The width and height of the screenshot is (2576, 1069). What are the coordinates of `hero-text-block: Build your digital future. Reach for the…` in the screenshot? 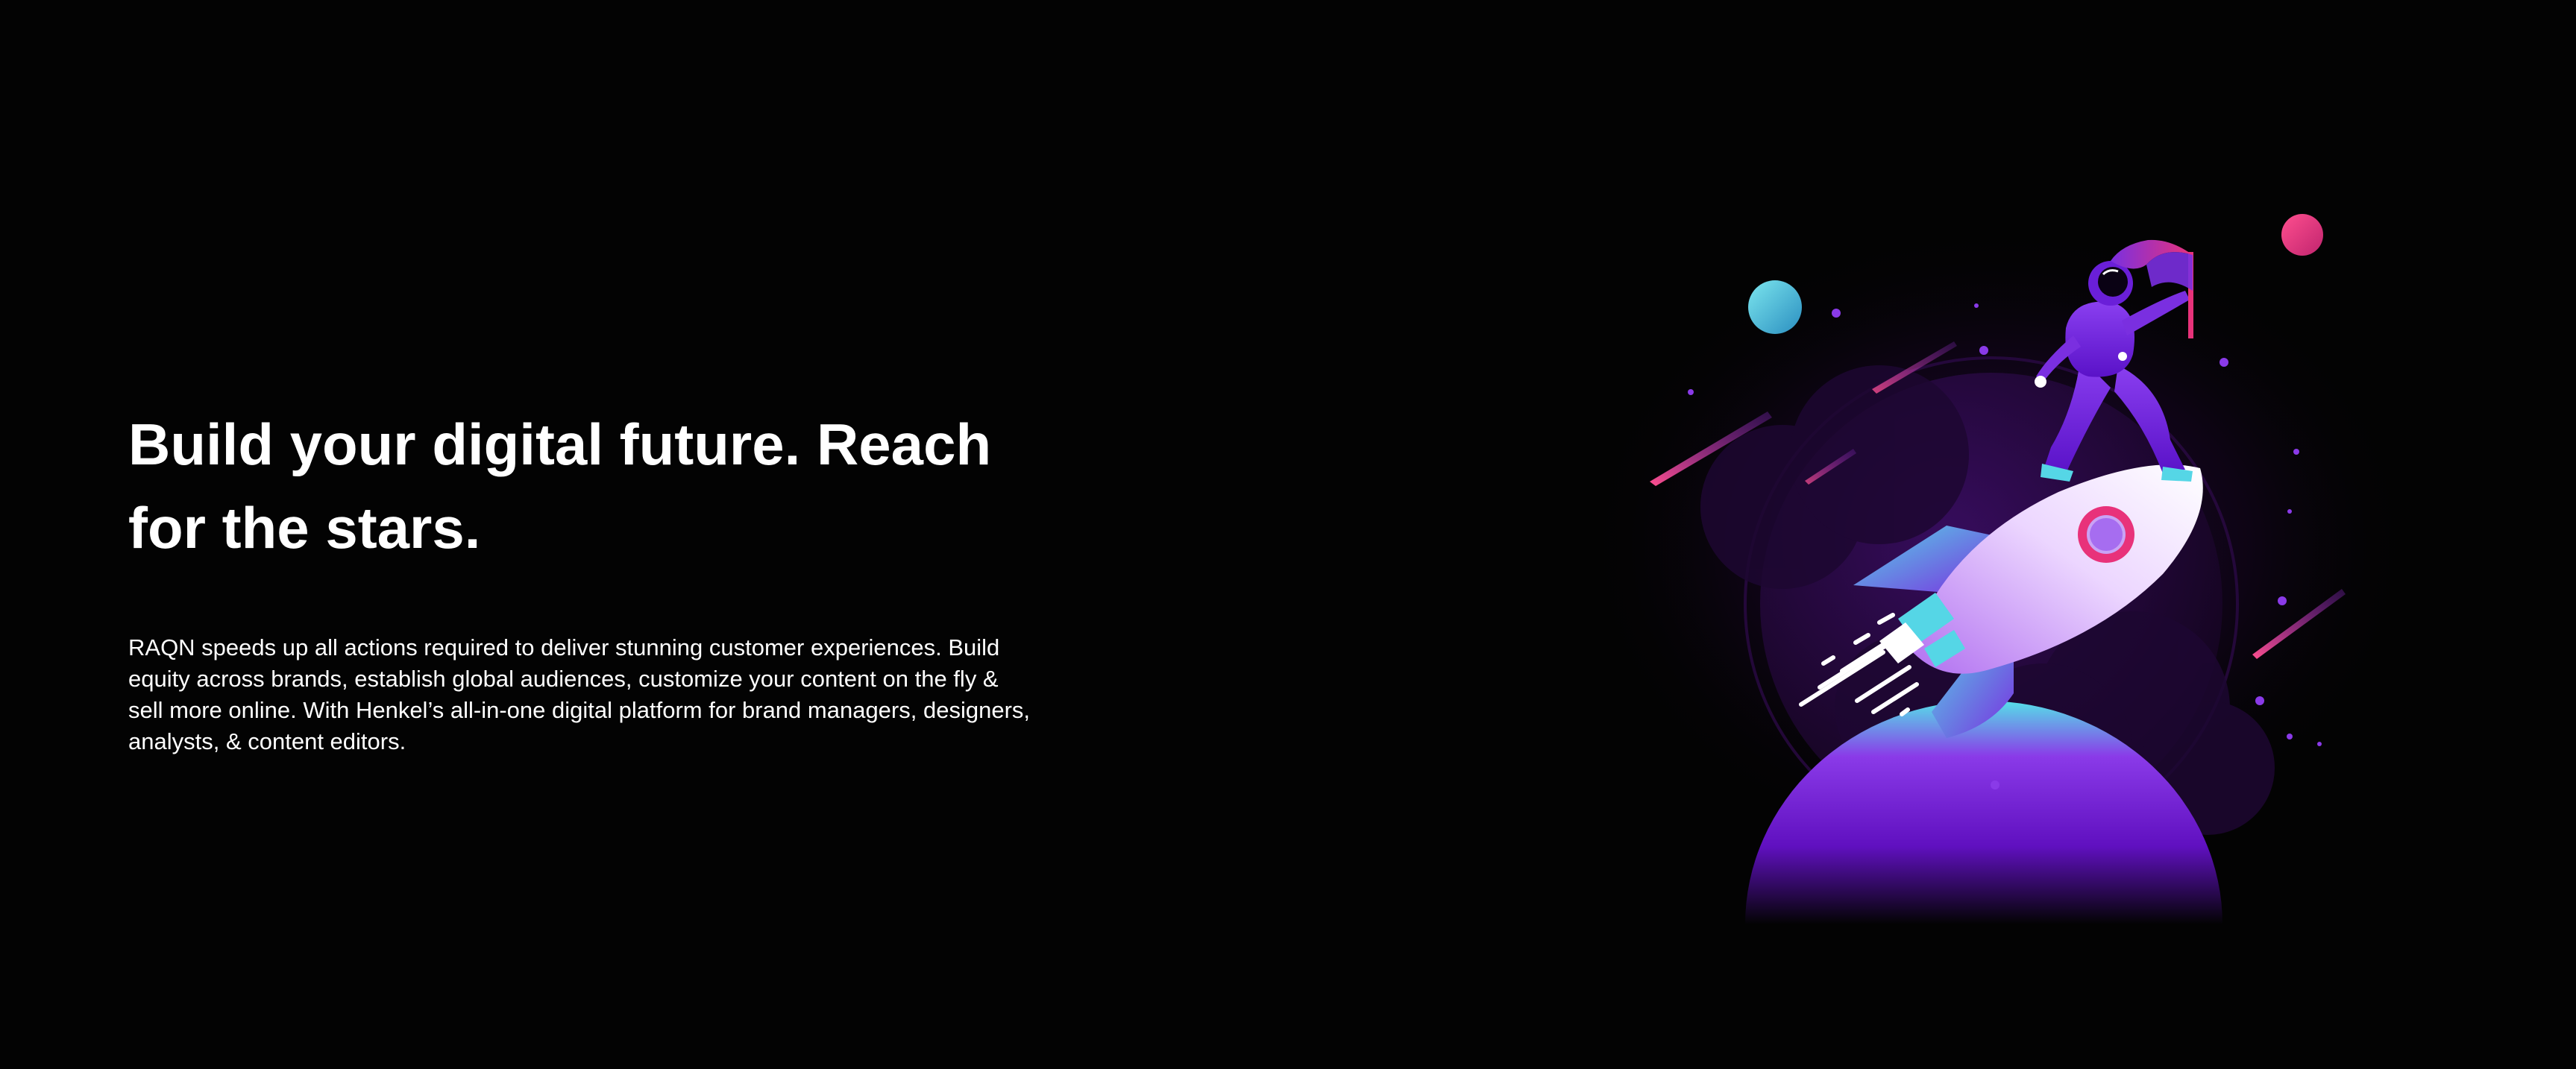 It's located at (583, 580).